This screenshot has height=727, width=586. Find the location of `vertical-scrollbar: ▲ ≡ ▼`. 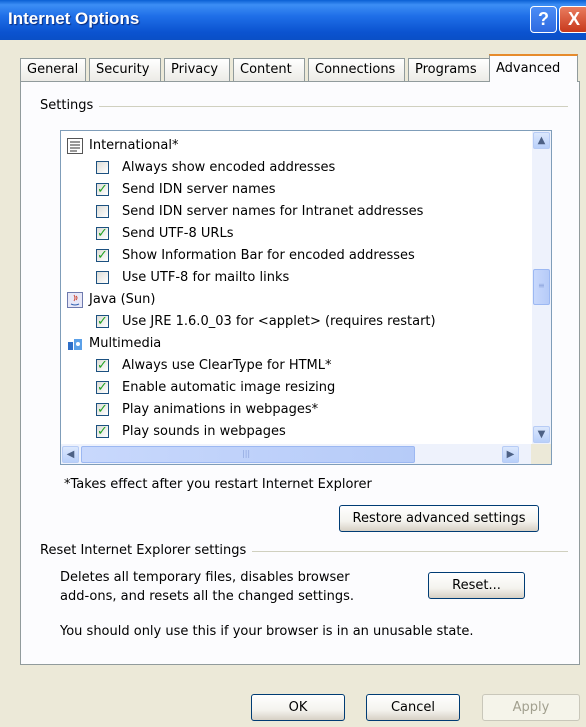

vertical-scrollbar: ▲ ≡ ▼ is located at coordinates (541, 287).